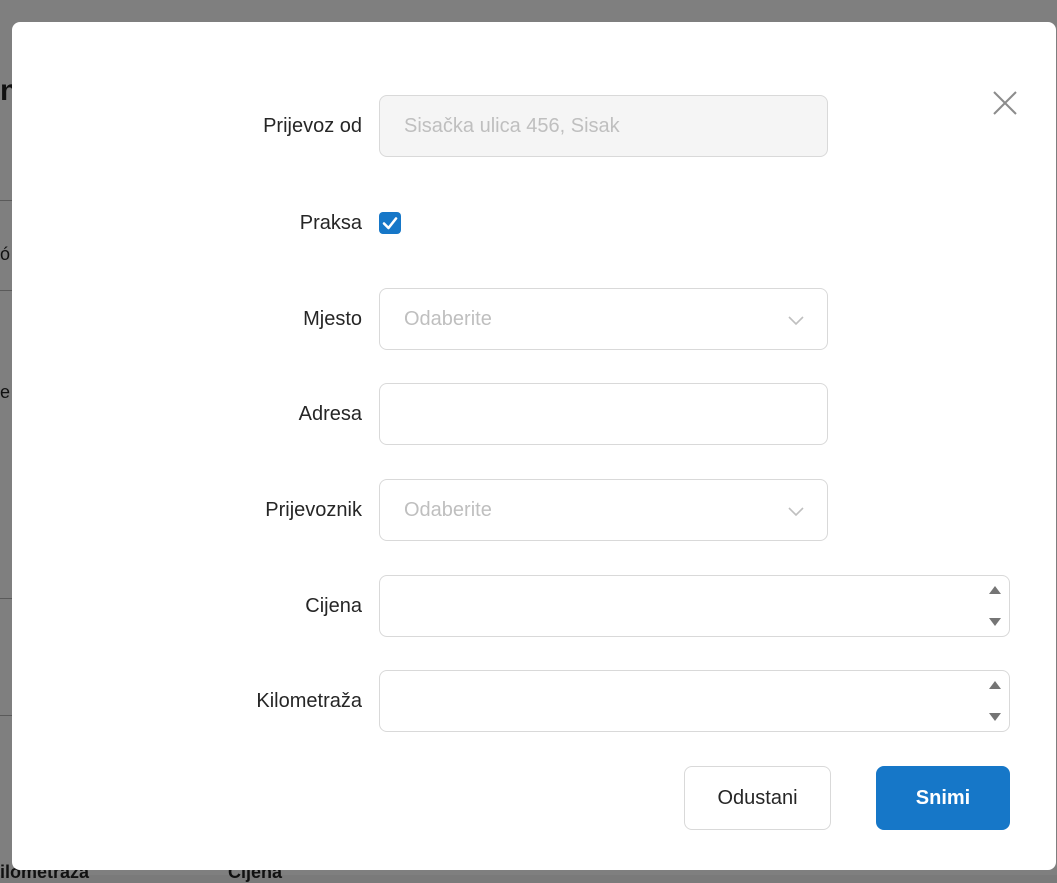 This screenshot has height=883, width=1057. What do you see at coordinates (757, 798) in the screenshot?
I see `cancel-button: Odustani` at bounding box center [757, 798].